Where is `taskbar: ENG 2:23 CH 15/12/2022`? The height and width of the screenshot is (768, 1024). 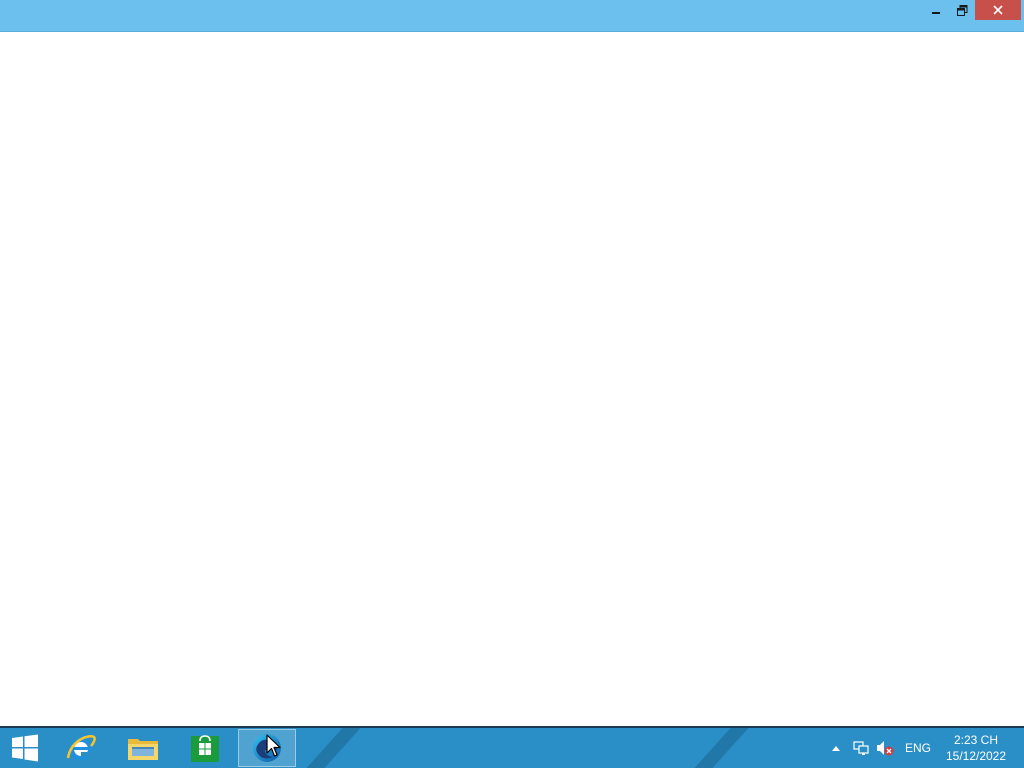
taskbar: ENG 2:23 CH 15/12/2022 is located at coordinates (512, 747).